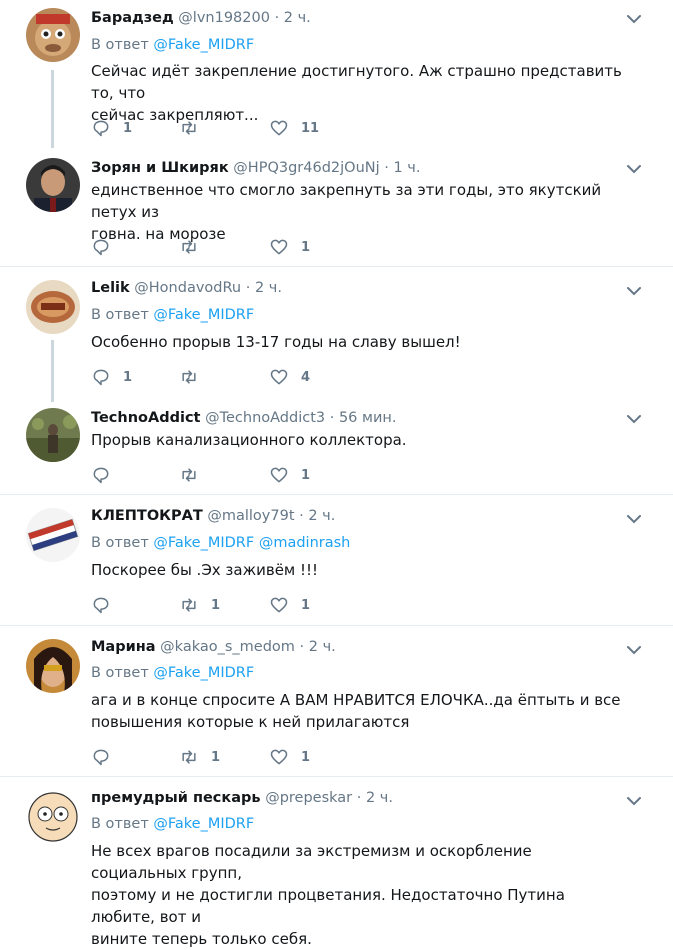 This screenshot has width=673, height=950. What do you see at coordinates (305, 543) in the screenshot?
I see `mention-link: @madinrash` at bounding box center [305, 543].